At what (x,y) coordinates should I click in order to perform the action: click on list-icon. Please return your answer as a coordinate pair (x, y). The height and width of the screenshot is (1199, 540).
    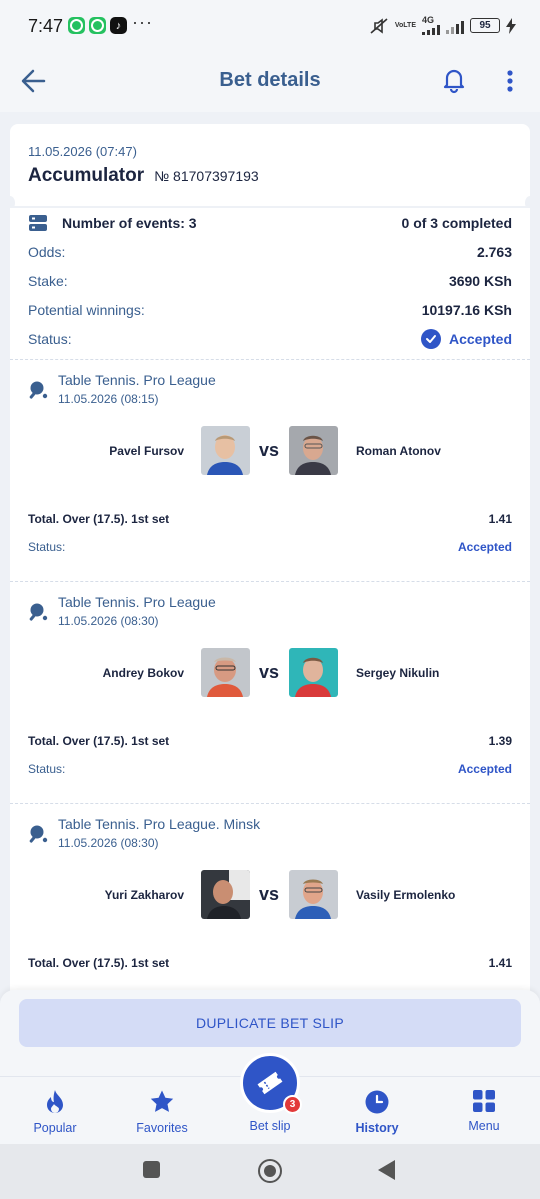
    Looking at the image, I should click on (38, 222).